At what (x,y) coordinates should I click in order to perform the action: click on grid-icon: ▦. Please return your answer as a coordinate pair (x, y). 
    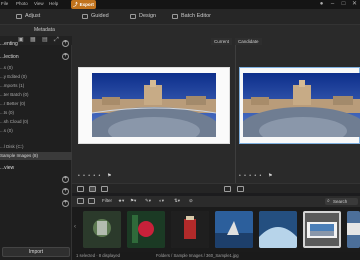
    Looking at the image, I should click on (33, 40).